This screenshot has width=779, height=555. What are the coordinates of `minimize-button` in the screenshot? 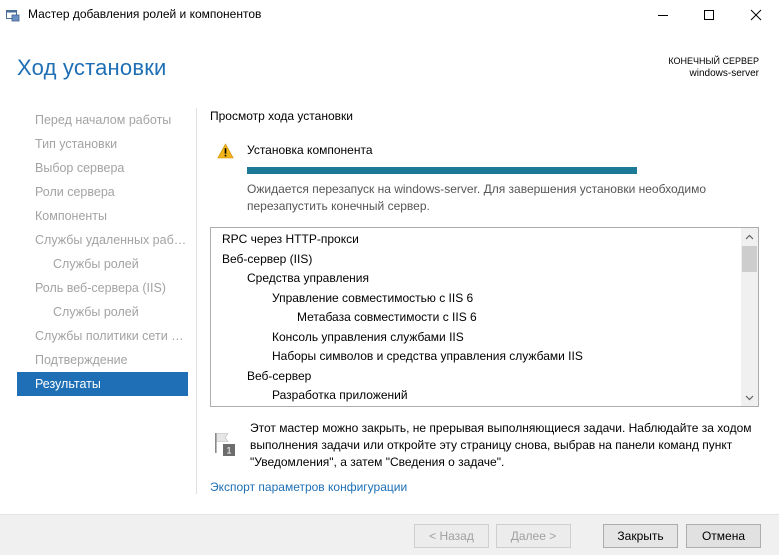 It's located at (663, 15).